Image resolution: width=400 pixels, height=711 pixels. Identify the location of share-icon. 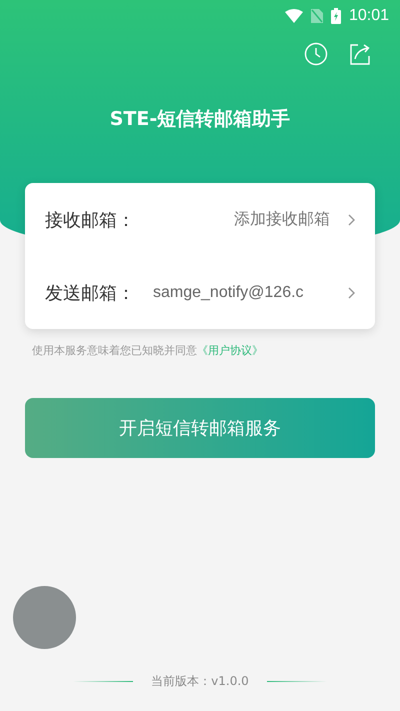
(360, 54).